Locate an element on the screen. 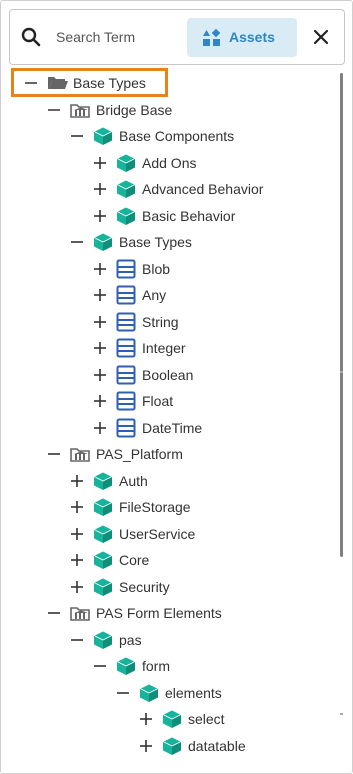 The image size is (353, 774). tree-item-label: PAS_Platform is located at coordinates (139, 454).